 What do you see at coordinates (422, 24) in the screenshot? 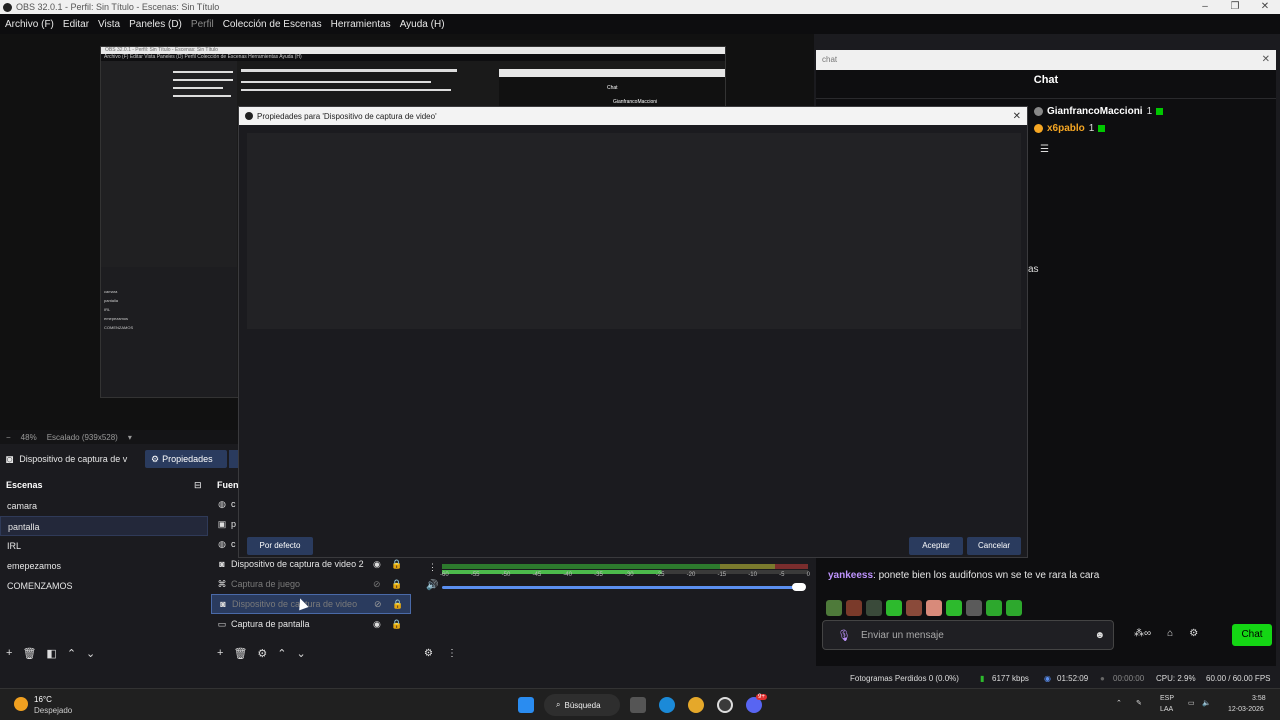
I see `menu-ayuda: Ayuda (H)` at bounding box center [422, 24].